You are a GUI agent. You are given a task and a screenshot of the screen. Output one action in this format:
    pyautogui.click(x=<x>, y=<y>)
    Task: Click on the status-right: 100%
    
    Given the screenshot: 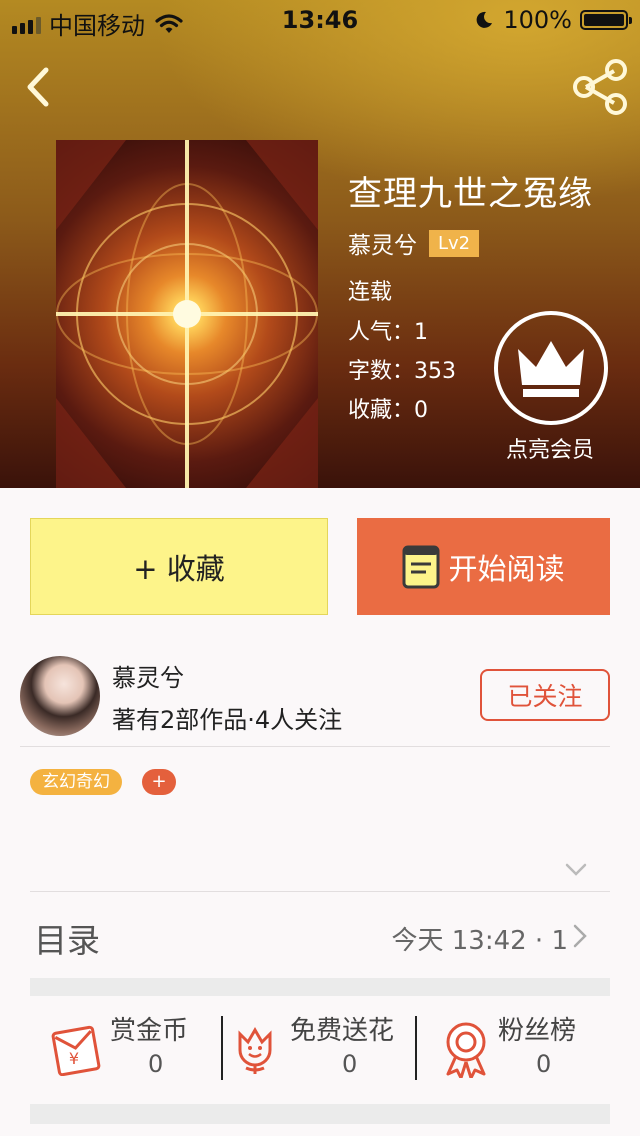 What is the action you would take?
    pyautogui.click(x=553, y=20)
    